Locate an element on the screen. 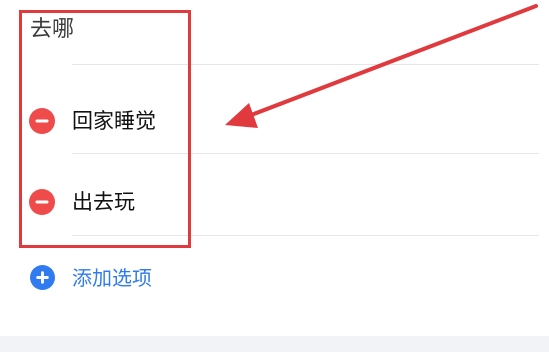 This screenshot has width=549, height=352. plus-circle-icon is located at coordinates (42, 277).